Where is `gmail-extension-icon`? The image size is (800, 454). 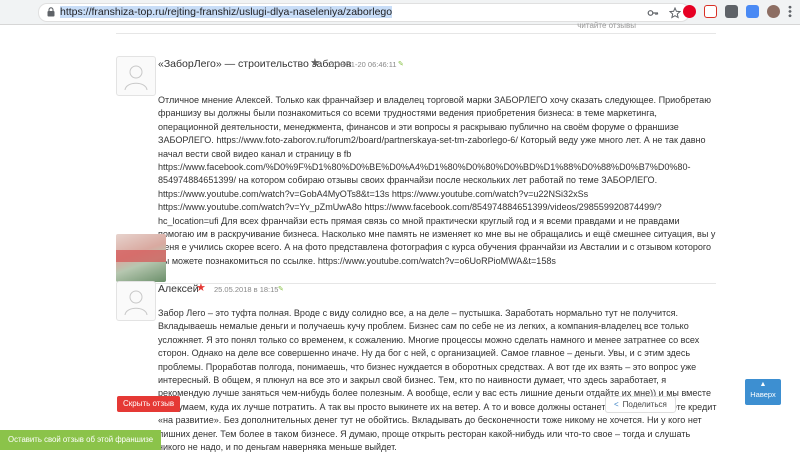
gmail-extension-icon is located at coordinates (710, 11).